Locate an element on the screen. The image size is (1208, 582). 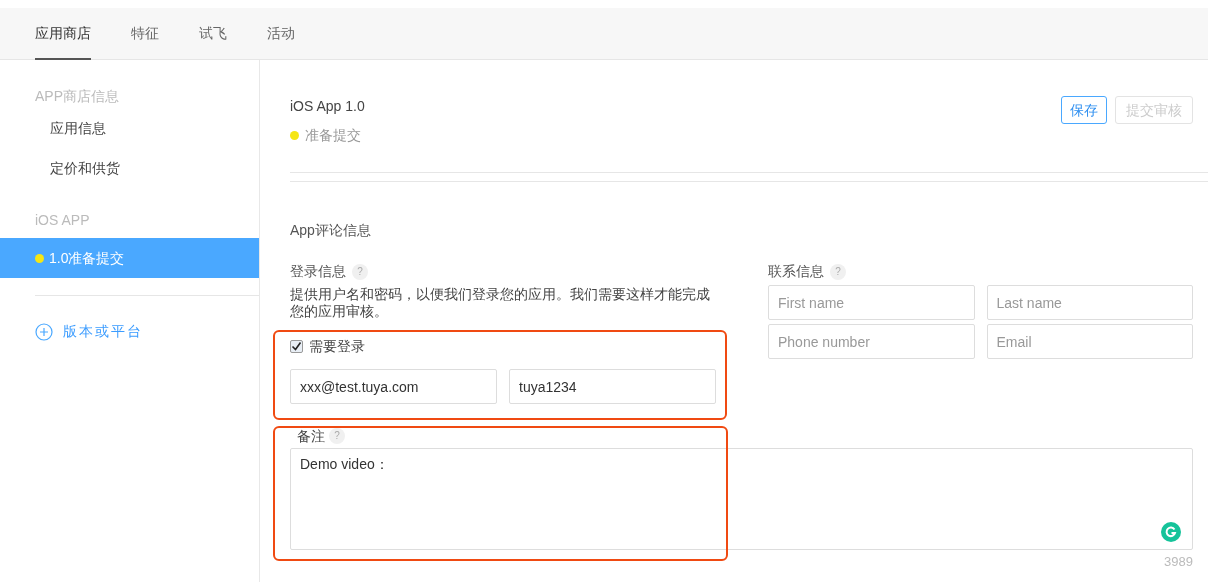
character-counter: 3989 is located at coordinates (1178, 562).